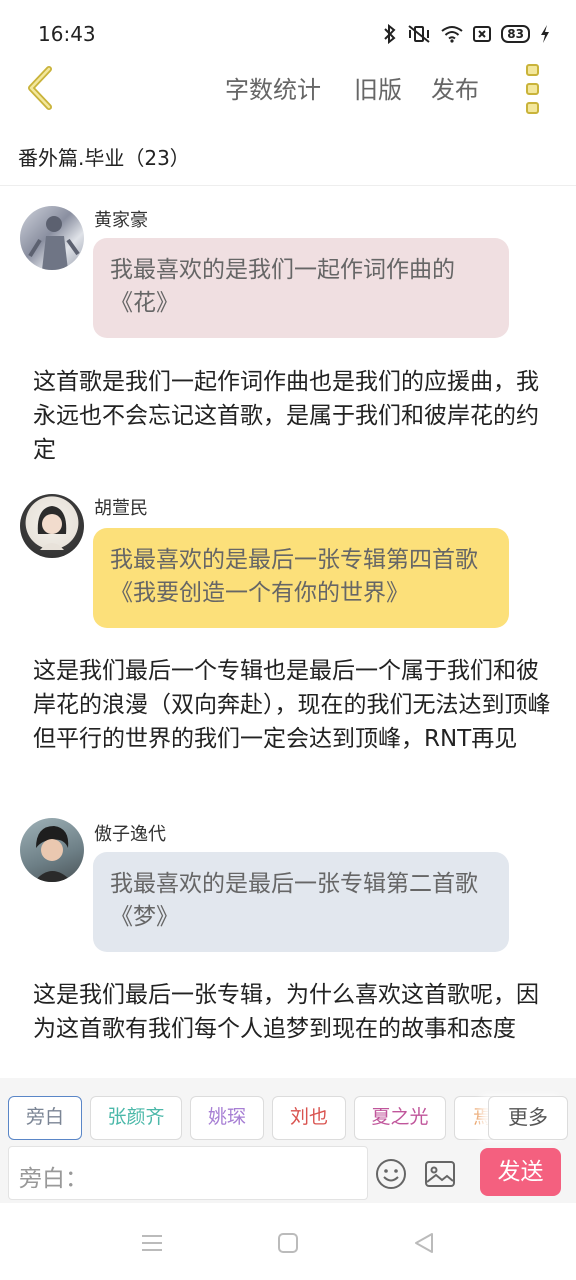  I want to click on top-bar: 字数统计 旧版 发布, so click(288, 88).